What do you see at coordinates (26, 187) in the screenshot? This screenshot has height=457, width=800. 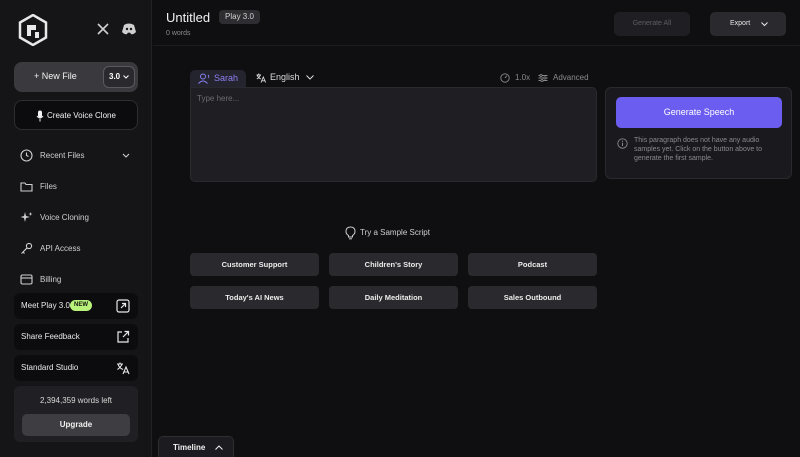 I see `folder-icon` at bounding box center [26, 187].